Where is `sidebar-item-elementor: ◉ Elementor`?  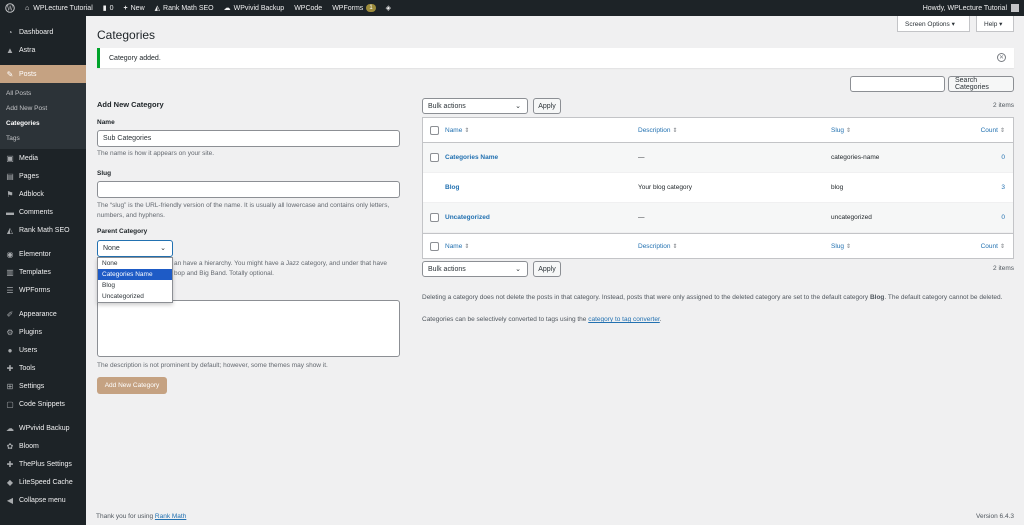
sidebar-item-elementor: ◉ Elementor is located at coordinates (43, 254).